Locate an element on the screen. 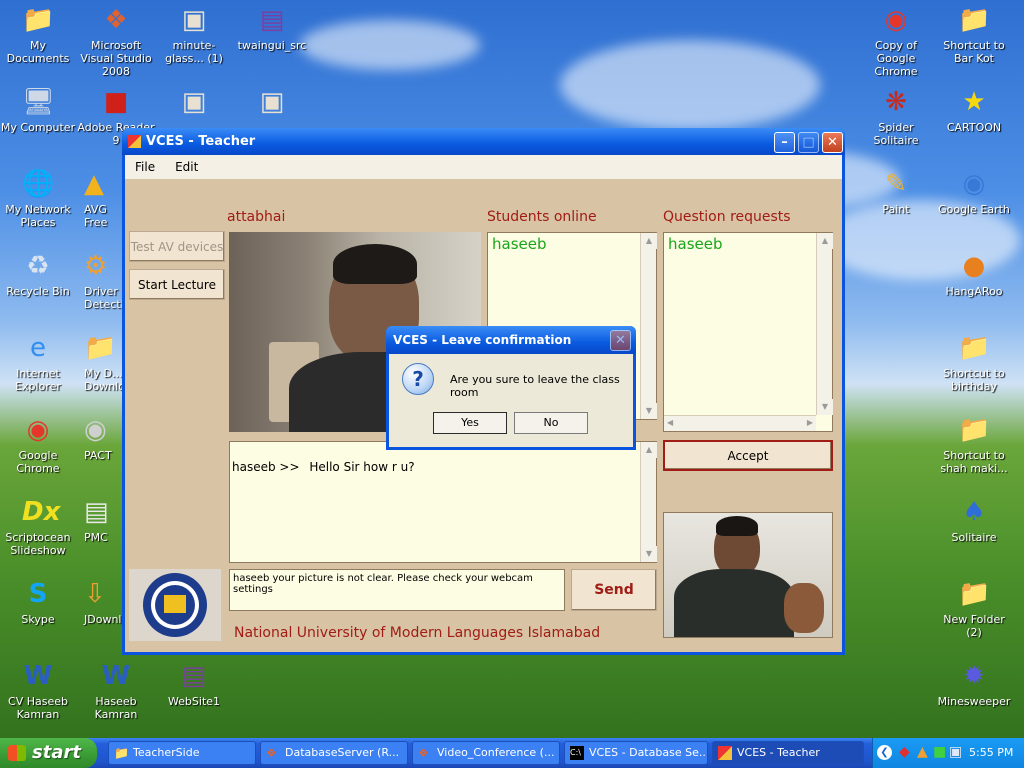 This screenshot has height=768, width=1024. menu-edit: Edit is located at coordinates (186, 167).